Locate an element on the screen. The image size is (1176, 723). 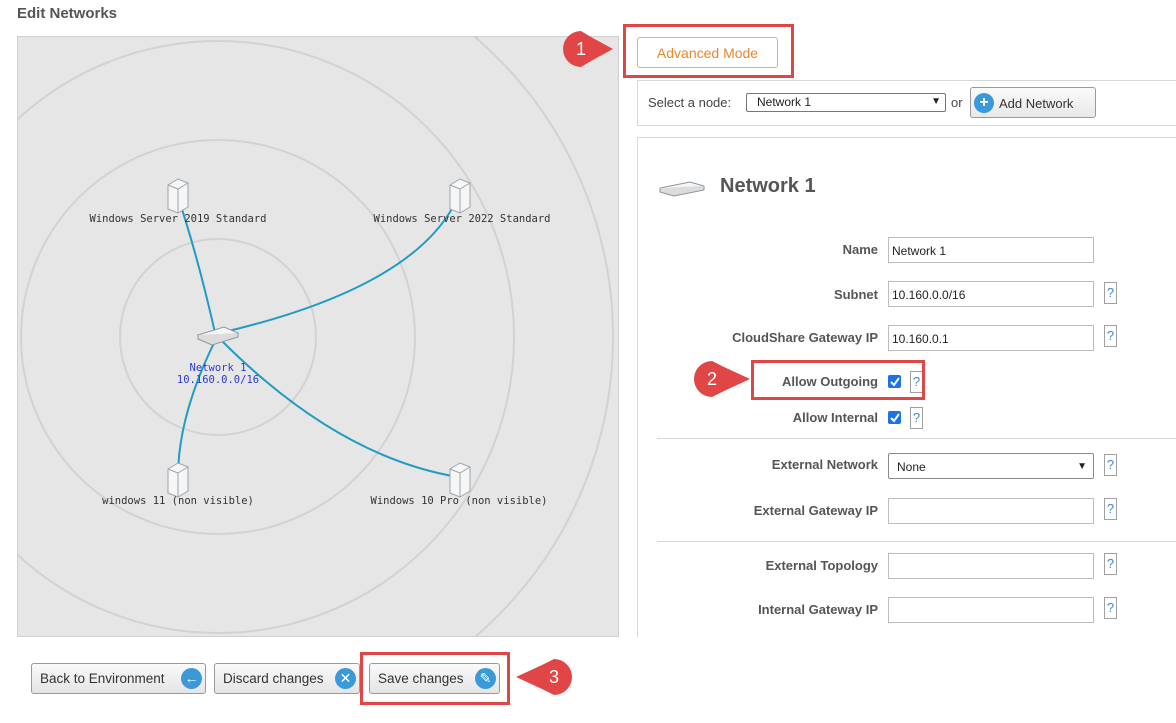
external-topology-field is located at coordinates (991, 566).